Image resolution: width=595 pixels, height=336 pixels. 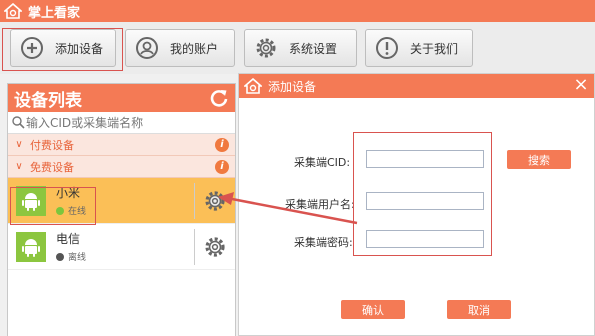 What do you see at coordinates (121, 145) in the screenshot?
I see `group-paid-devices: ∨ 付费设备 i` at bounding box center [121, 145].